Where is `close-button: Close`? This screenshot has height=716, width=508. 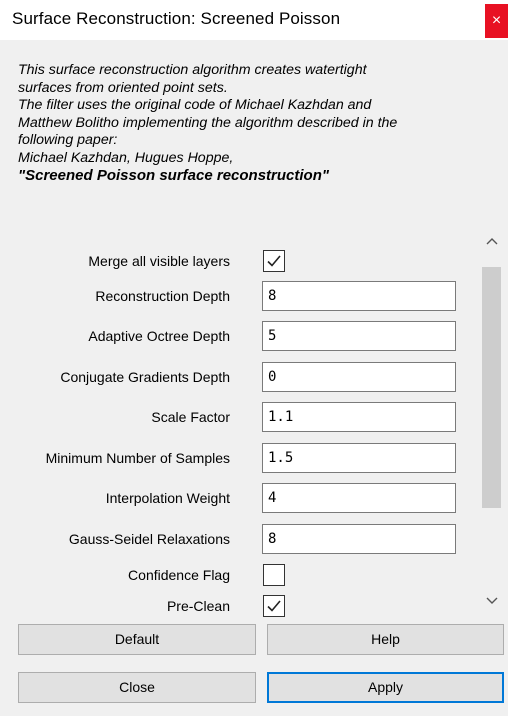 close-button: Close is located at coordinates (137, 687).